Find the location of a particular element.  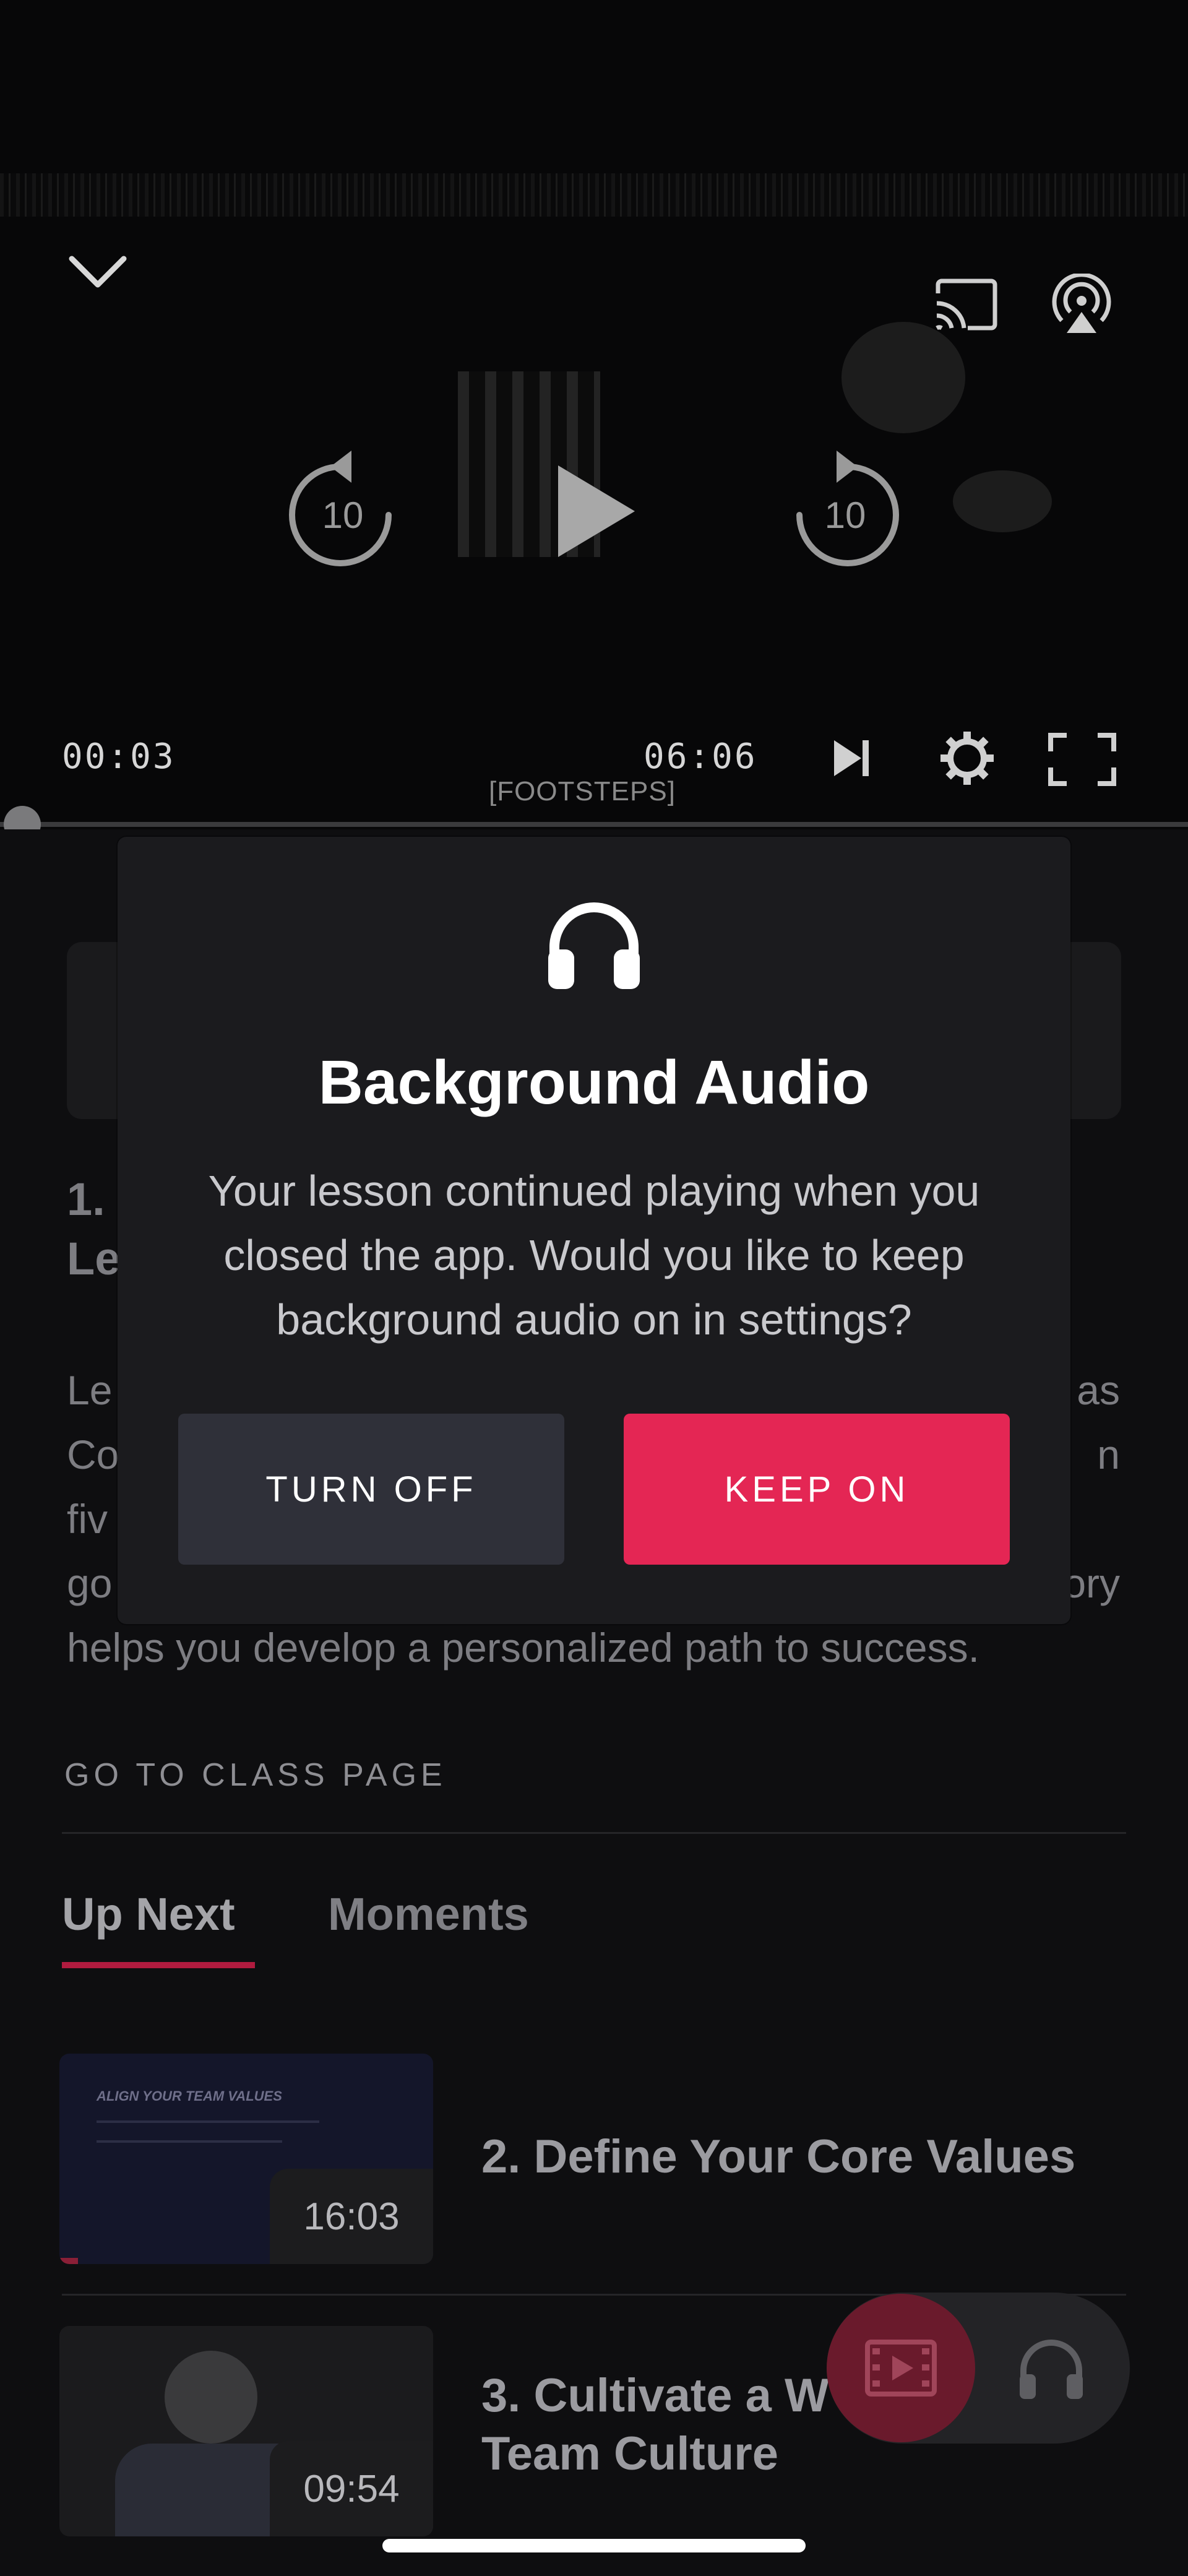

dialog-title: Background Audio is located at coordinates (594, 1082).